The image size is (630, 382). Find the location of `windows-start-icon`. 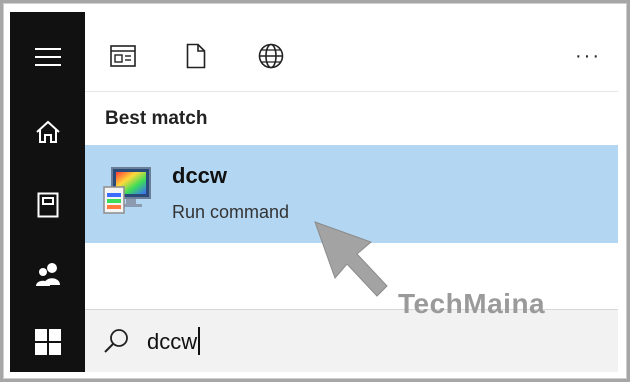

windows-start-icon is located at coordinates (47, 342).